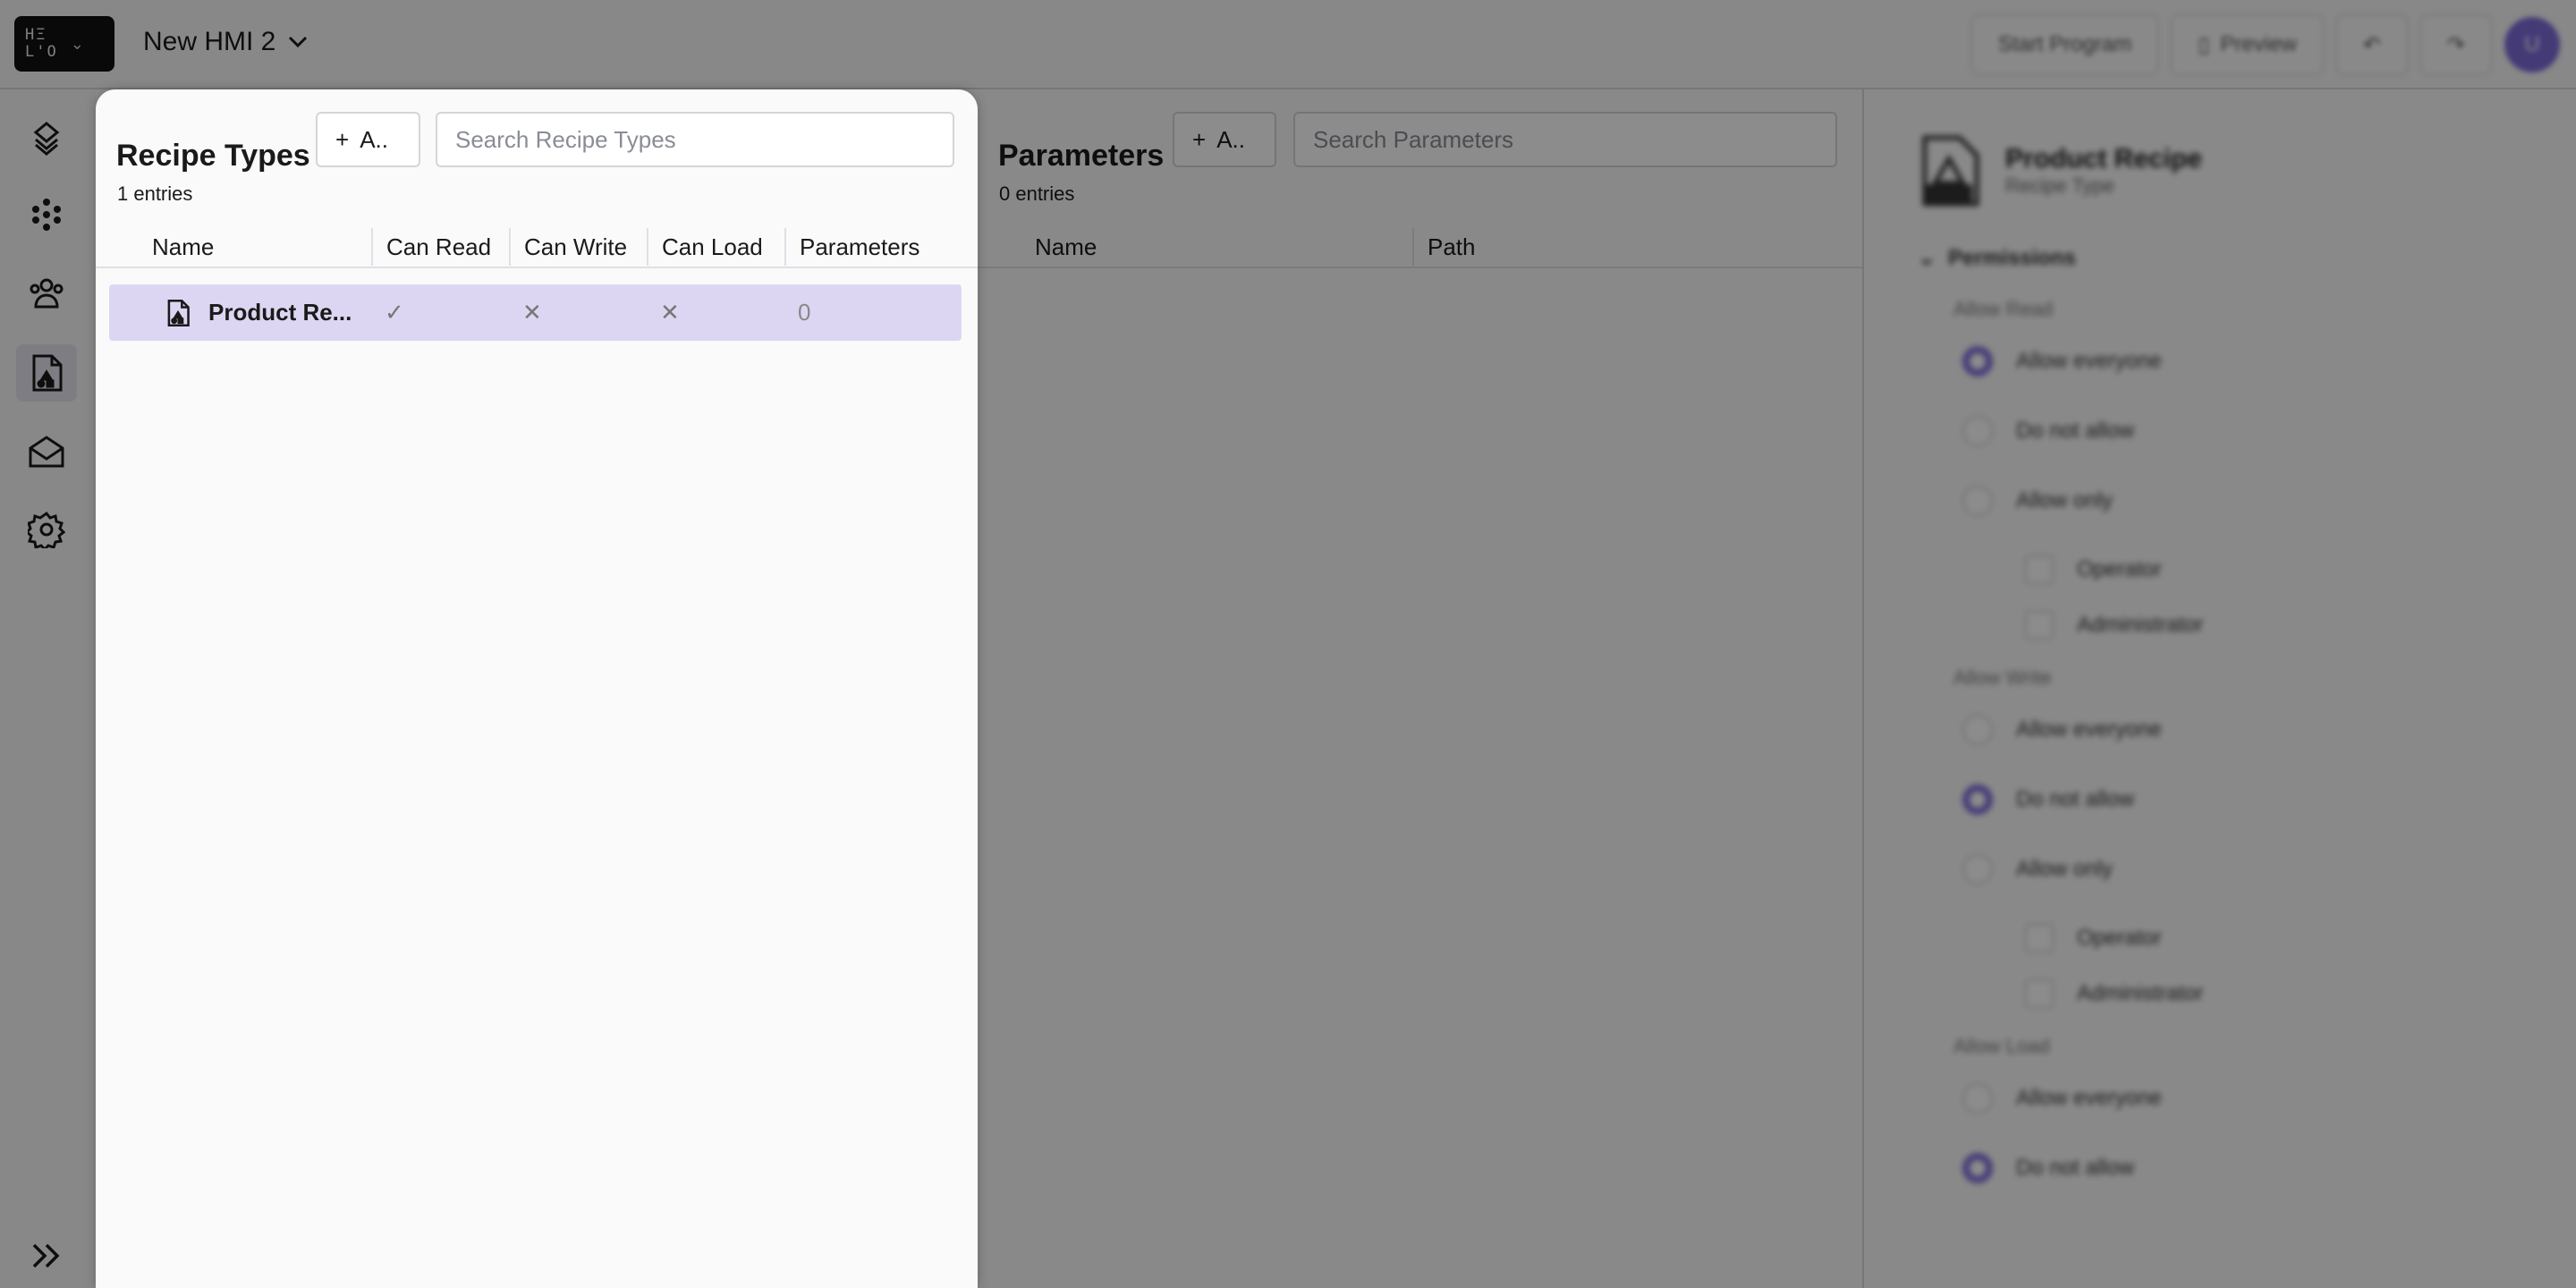 The height and width of the screenshot is (1288, 2576). Describe the element at coordinates (851, 247) in the screenshot. I see `column-header-parameters: Parameters` at that location.